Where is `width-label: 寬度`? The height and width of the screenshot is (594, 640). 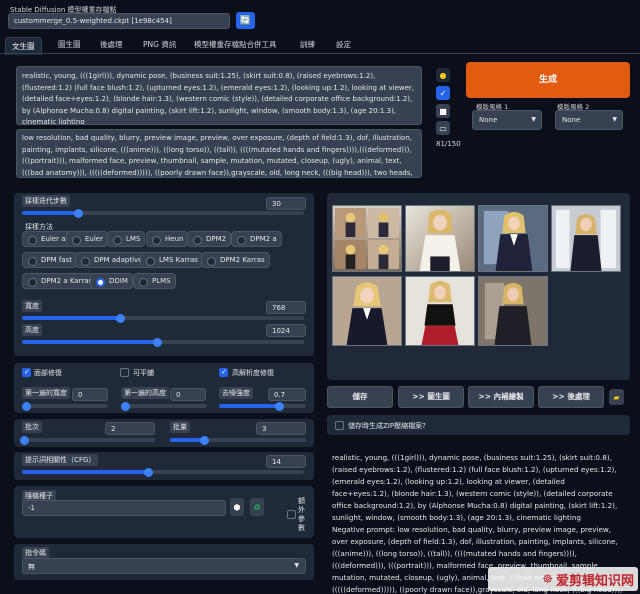
width-label: 寬度 is located at coordinates (32, 306).